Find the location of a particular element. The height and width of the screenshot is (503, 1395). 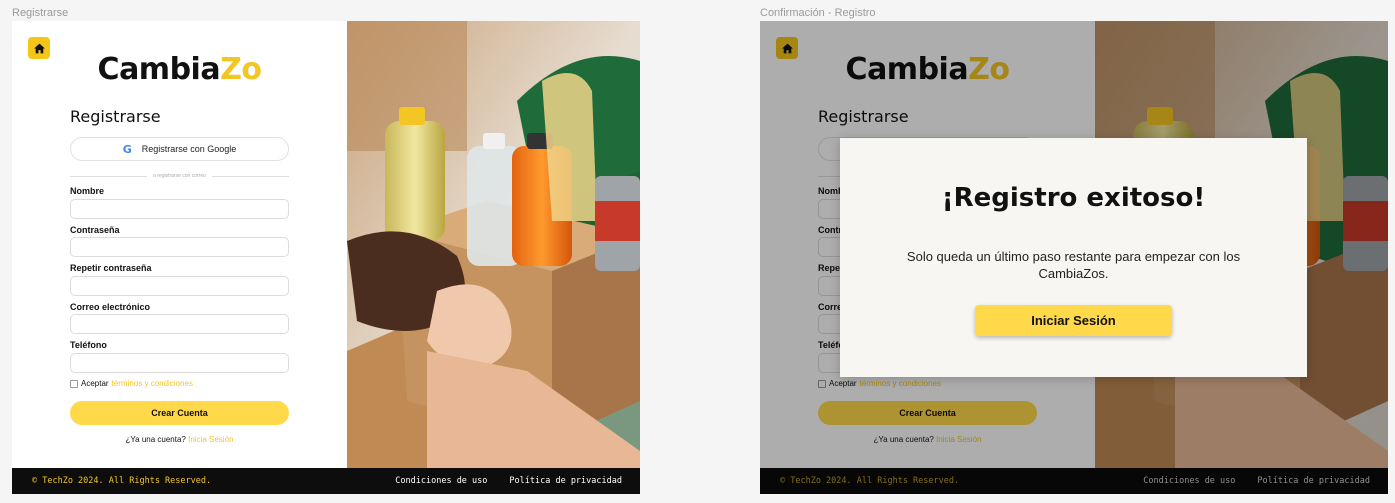

frame-label-confirmation: Confirmación - Registro is located at coordinates (818, 13).